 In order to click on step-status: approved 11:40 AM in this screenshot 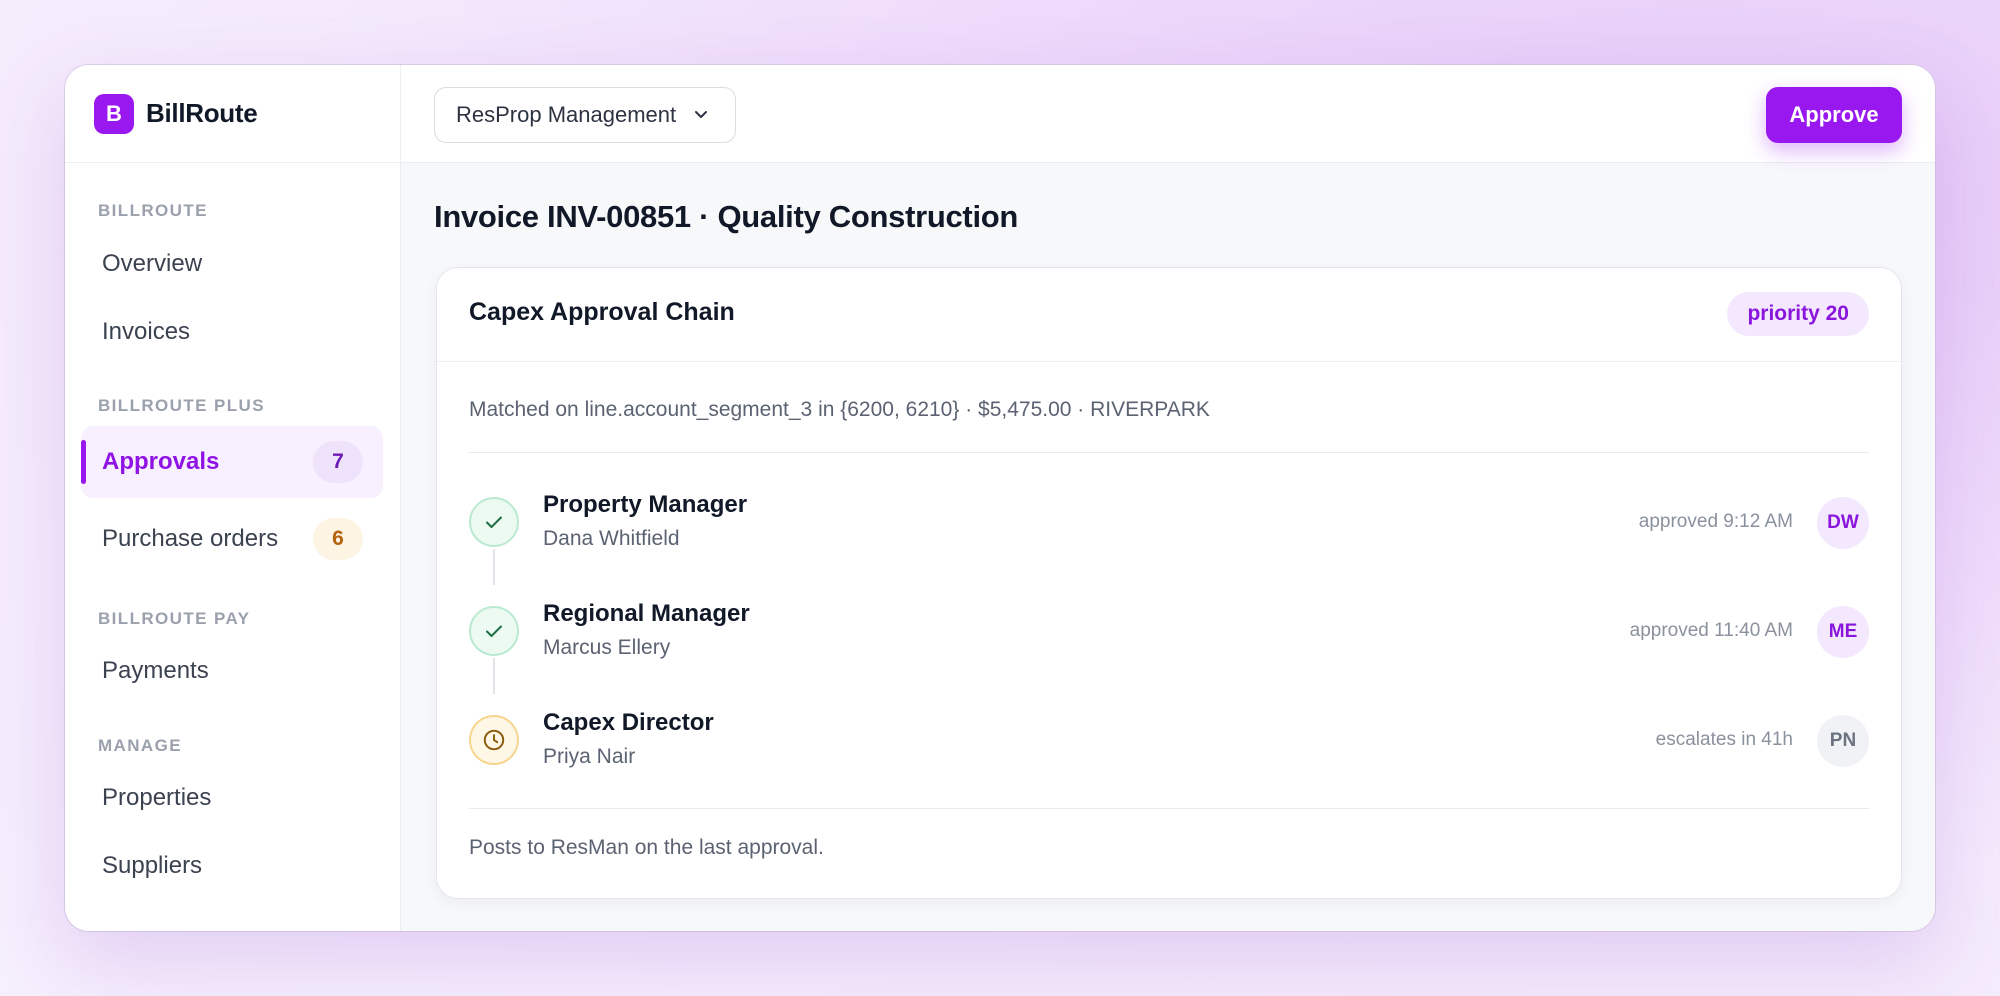, I will do `click(1711, 630)`.